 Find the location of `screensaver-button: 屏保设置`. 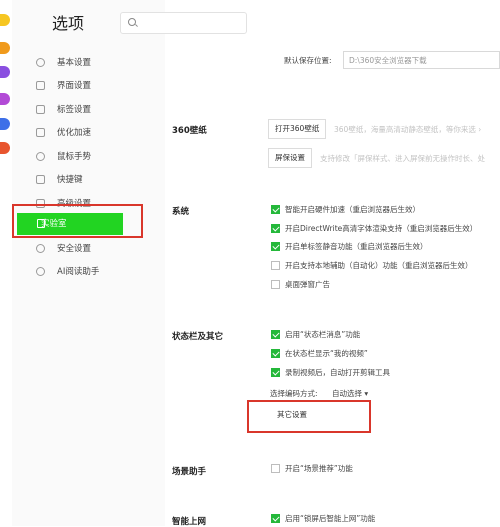

screensaver-button: 屏保设置 is located at coordinates (290, 158).